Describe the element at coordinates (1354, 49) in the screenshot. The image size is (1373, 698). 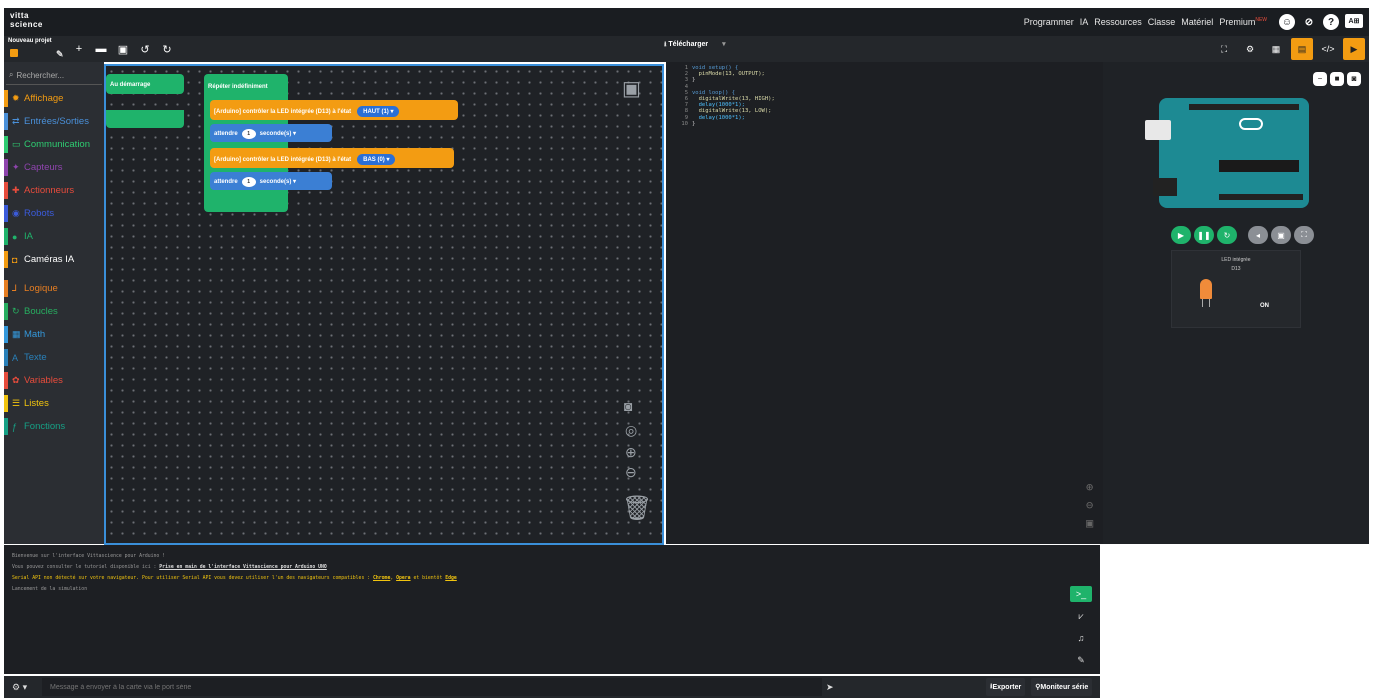
I see `simulator-play-icon: ▶` at that location.